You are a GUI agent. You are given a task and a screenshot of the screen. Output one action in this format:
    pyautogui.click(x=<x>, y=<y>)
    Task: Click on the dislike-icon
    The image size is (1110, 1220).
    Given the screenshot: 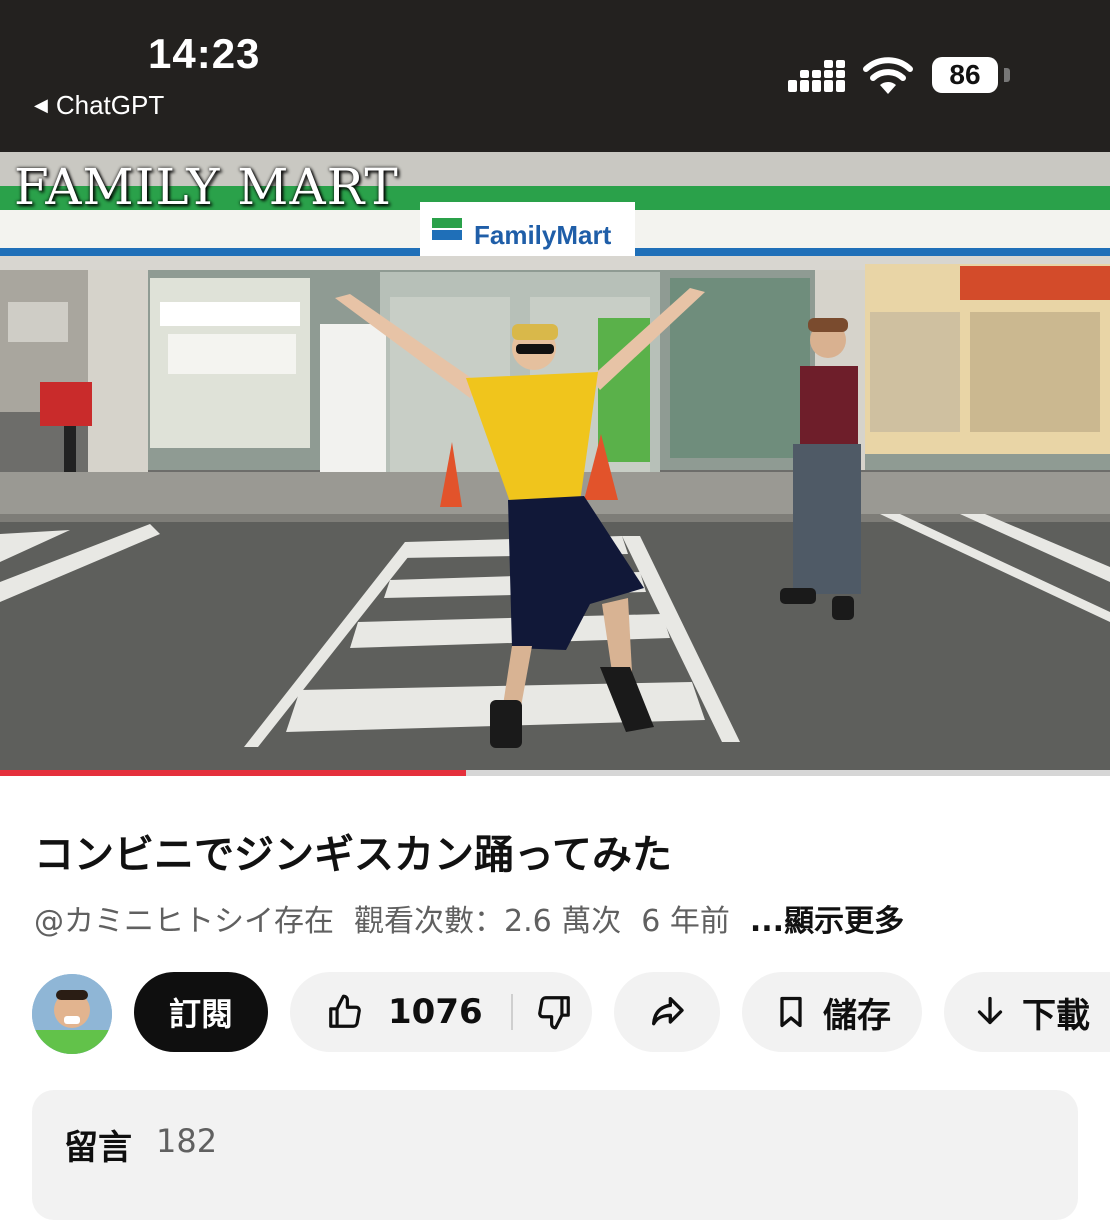 What is the action you would take?
    pyautogui.click(x=553, y=1013)
    